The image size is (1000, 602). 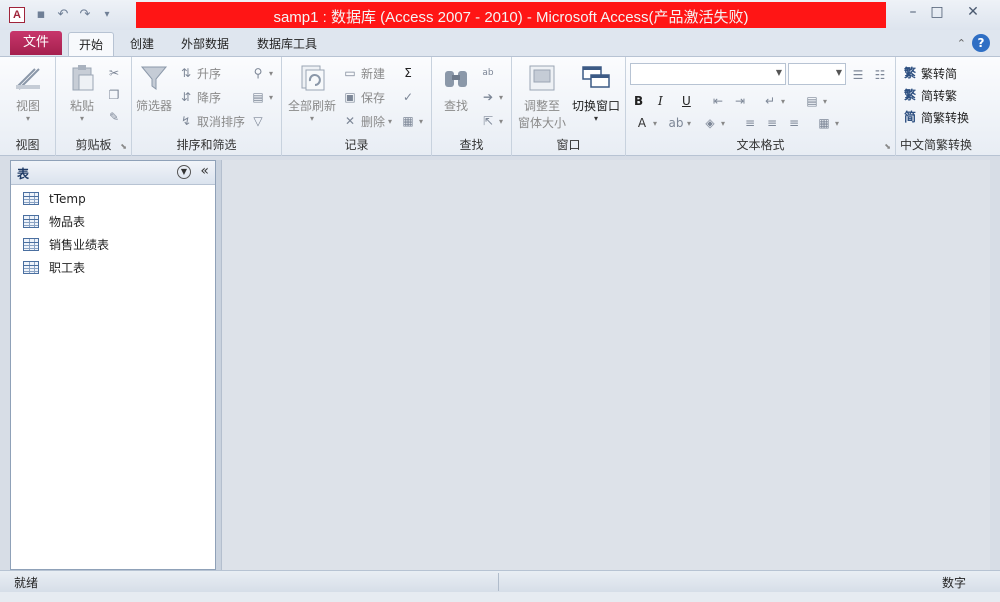 I want to click on fill-color-button: ◈ ▾, so click(x=713, y=123).